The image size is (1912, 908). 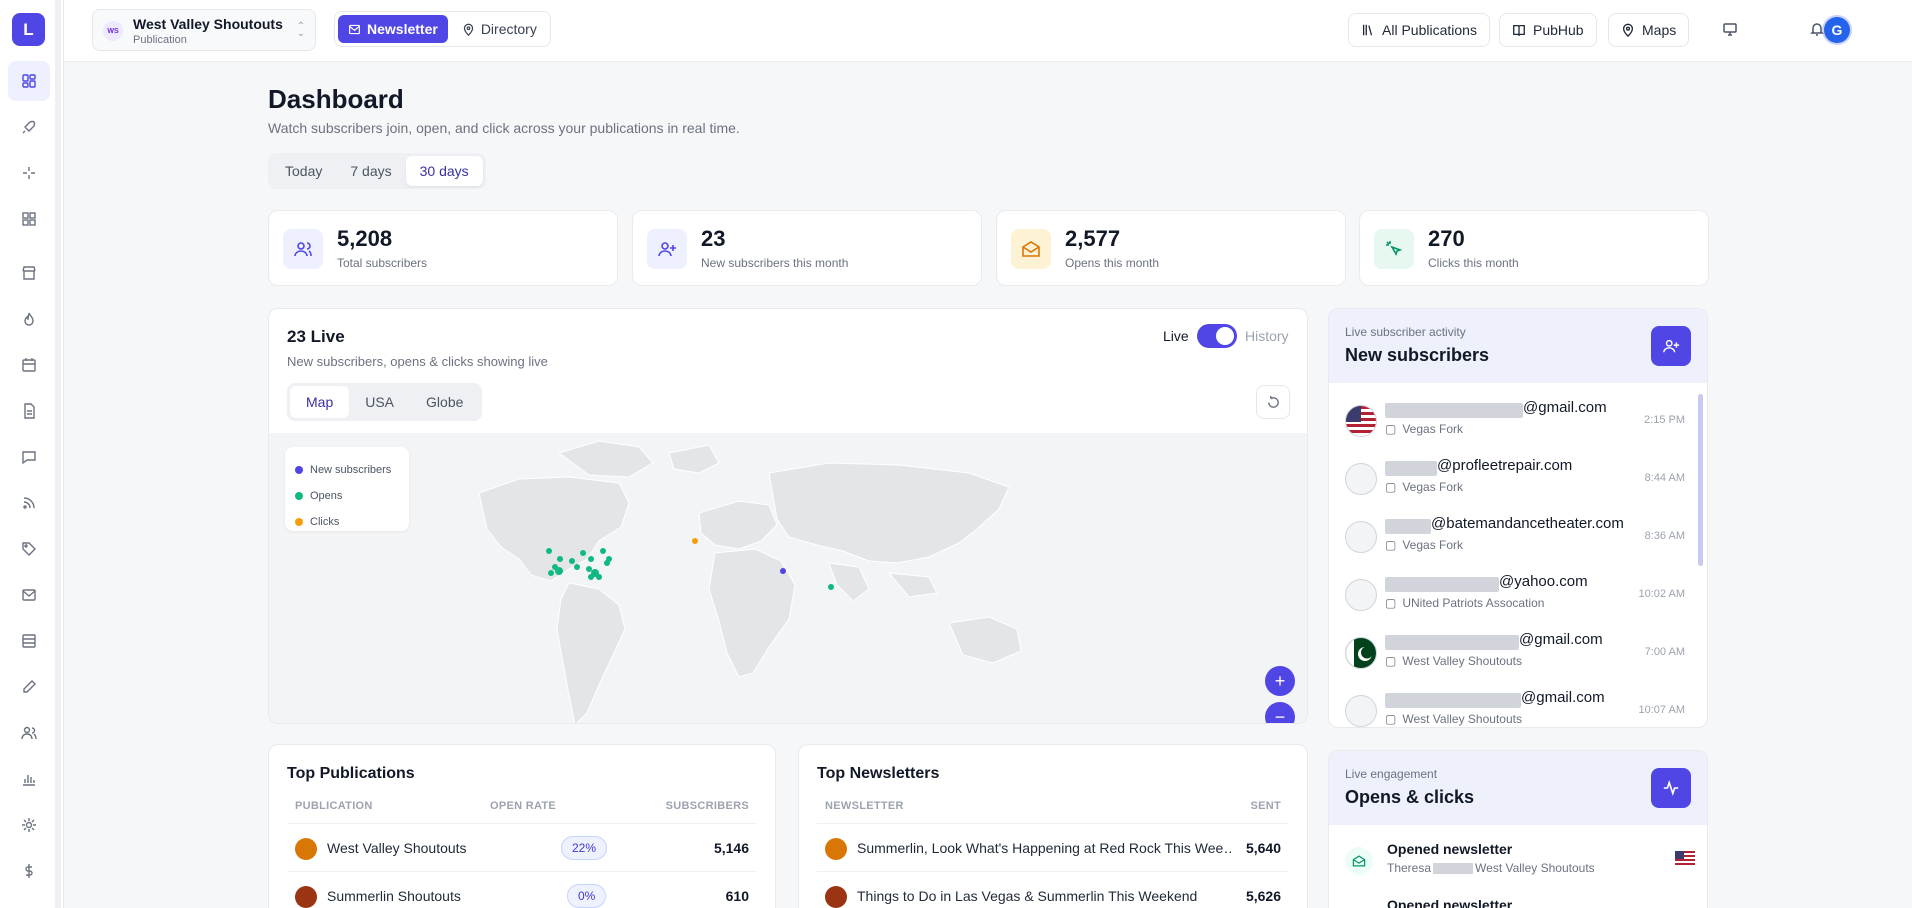 What do you see at coordinates (1411, 468) in the screenshot?
I see `redacted-email` at bounding box center [1411, 468].